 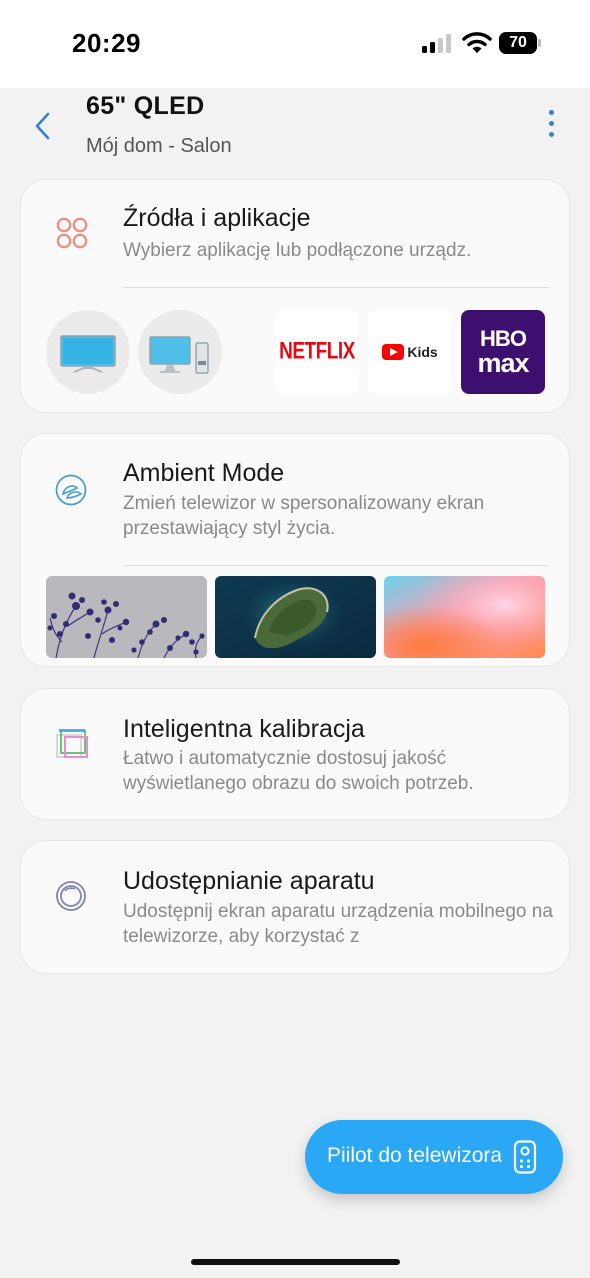 I want to click on flowers-image, so click(x=126, y=617).